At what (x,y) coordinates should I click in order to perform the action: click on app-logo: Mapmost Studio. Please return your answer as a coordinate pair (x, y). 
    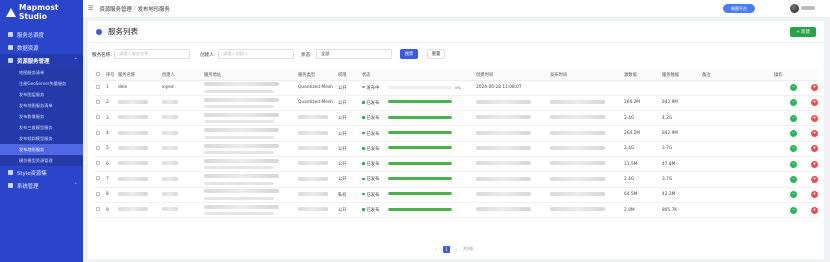
    Looking at the image, I should click on (41, 12).